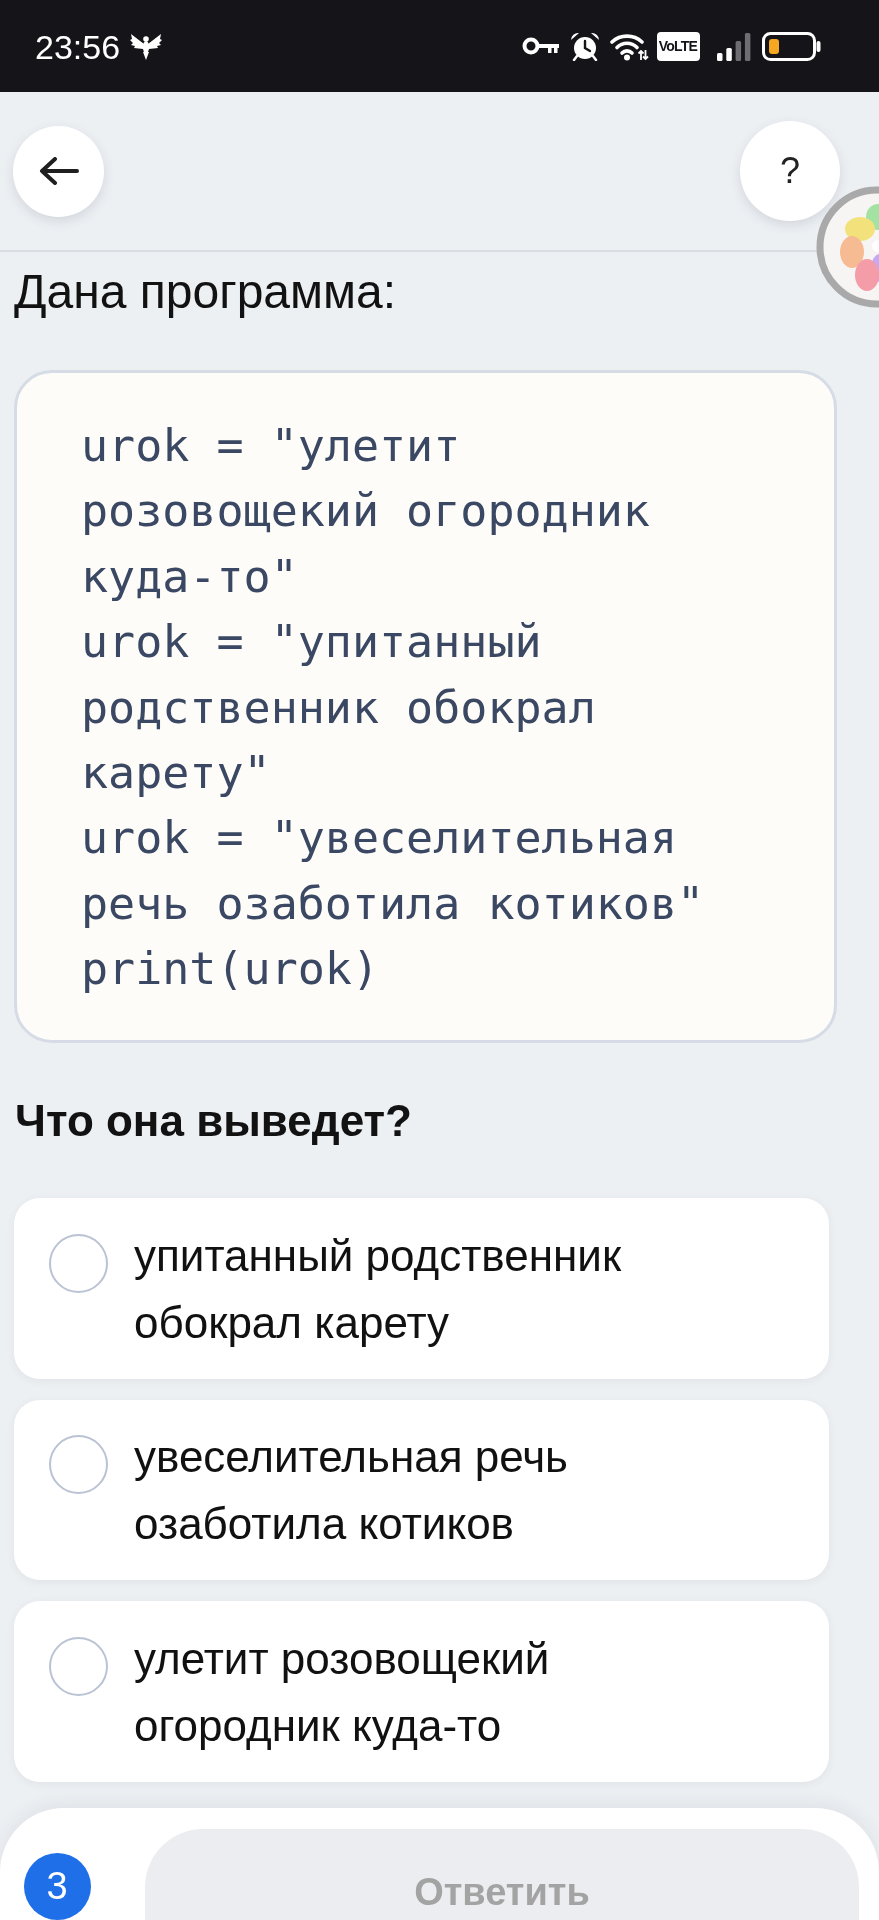 This screenshot has height=1920, width=879. I want to click on back-arrow-icon, so click(58, 171).